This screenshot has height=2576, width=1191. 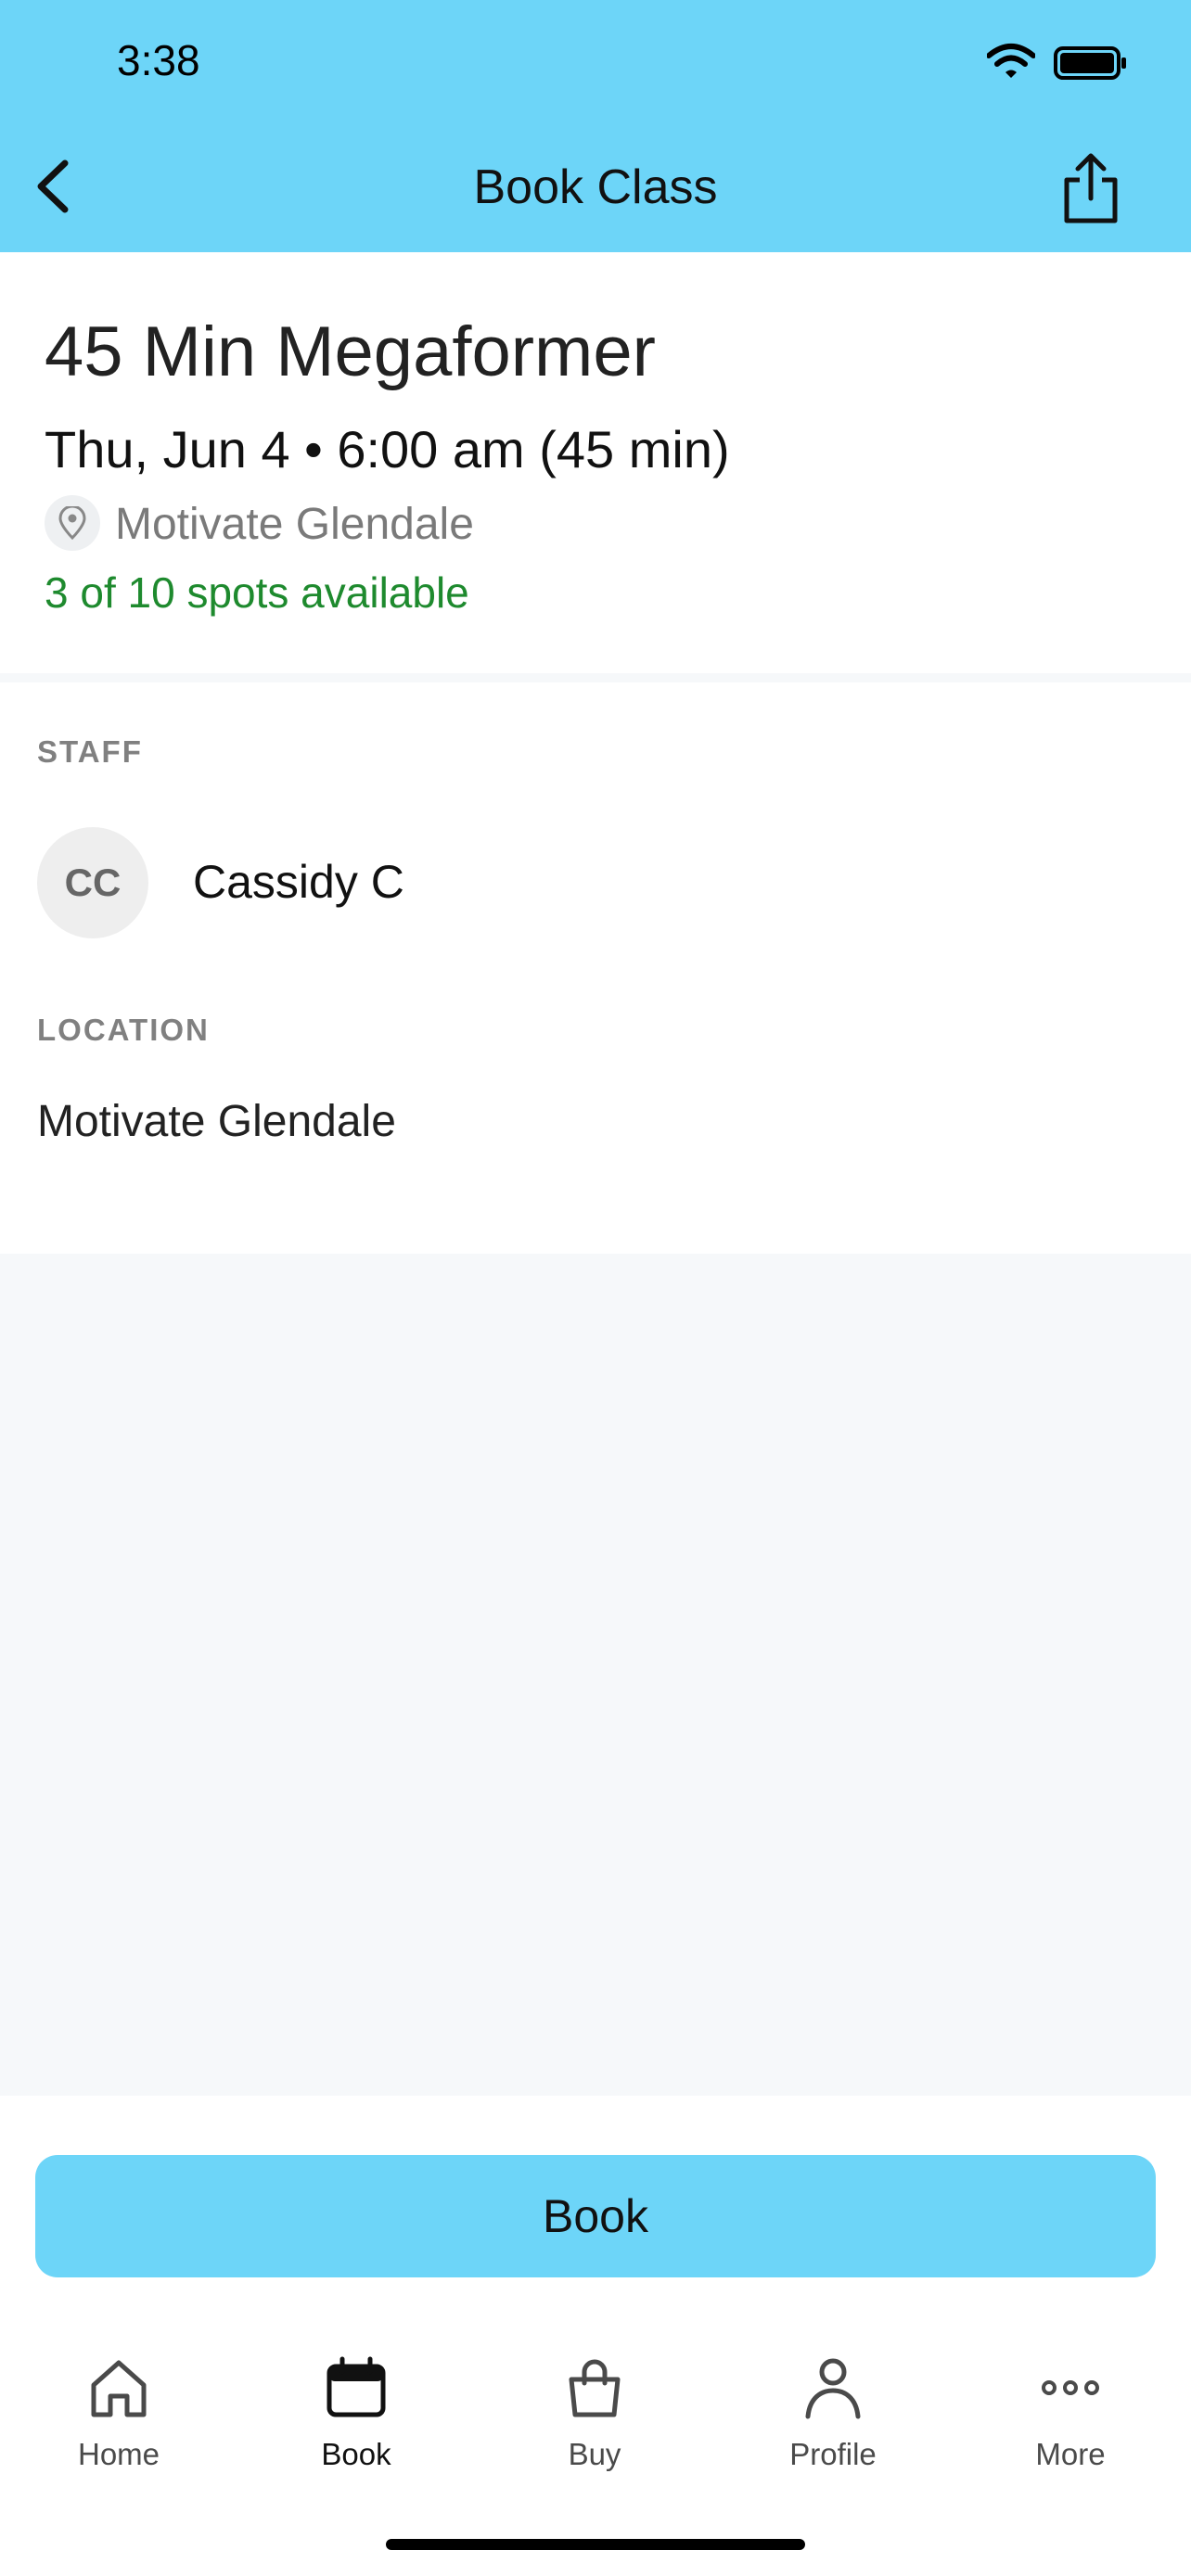 I want to click on calendar-icon, so click(x=356, y=2386).